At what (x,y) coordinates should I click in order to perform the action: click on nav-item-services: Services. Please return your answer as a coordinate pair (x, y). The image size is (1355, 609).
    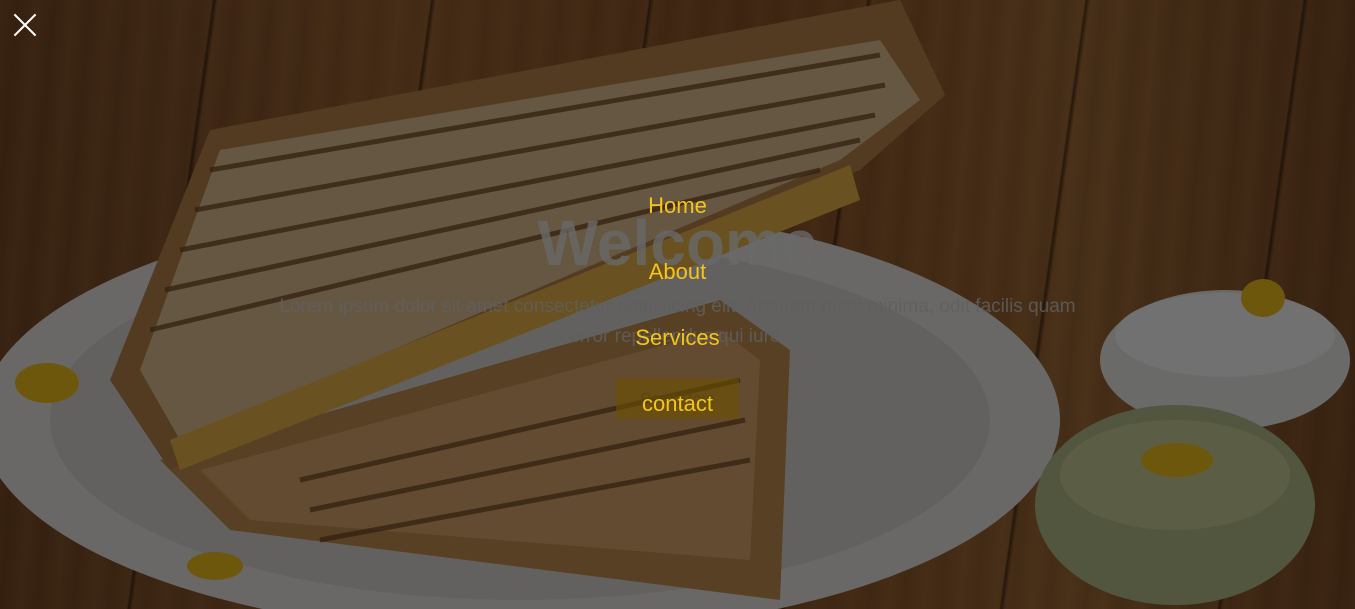
    Looking at the image, I should click on (677, 356).